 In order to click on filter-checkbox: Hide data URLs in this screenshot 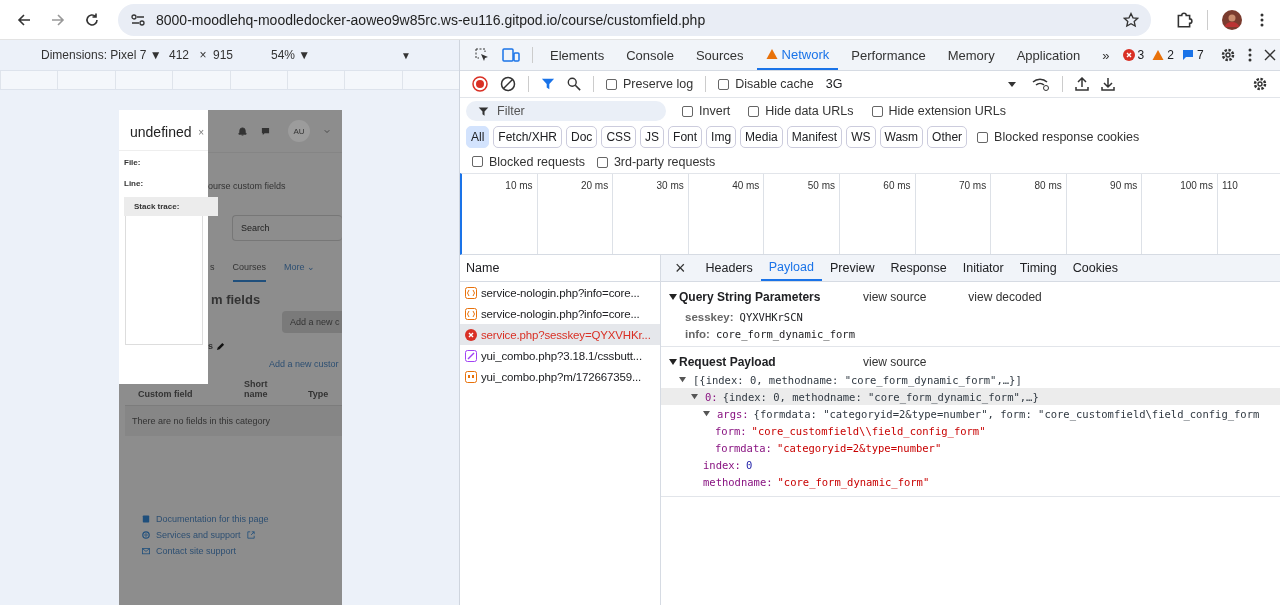, I will do `click(801, 111)`.